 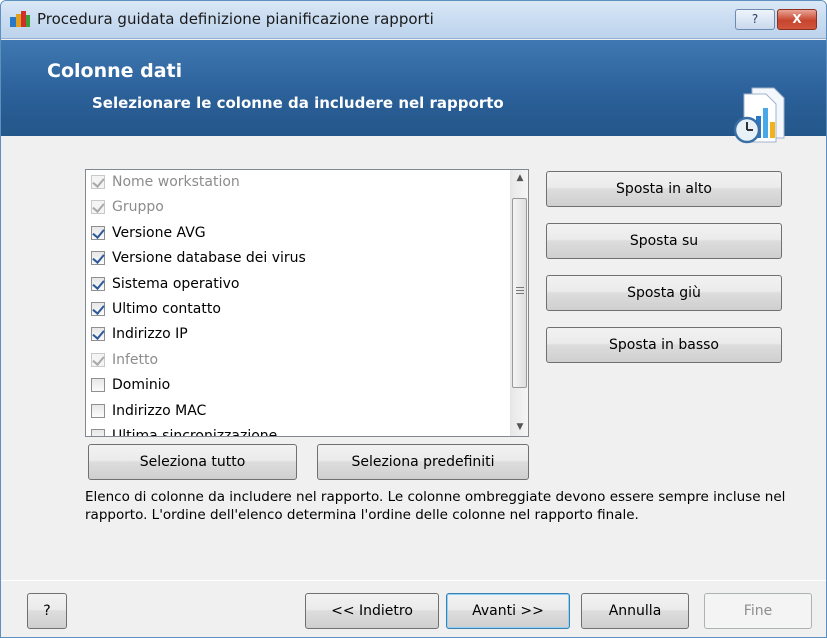 What do you see at coordinates (664, 345) in the screenshot?
I see `move-bottom-button: Sposta in basso` at bounding box center [664, 345].